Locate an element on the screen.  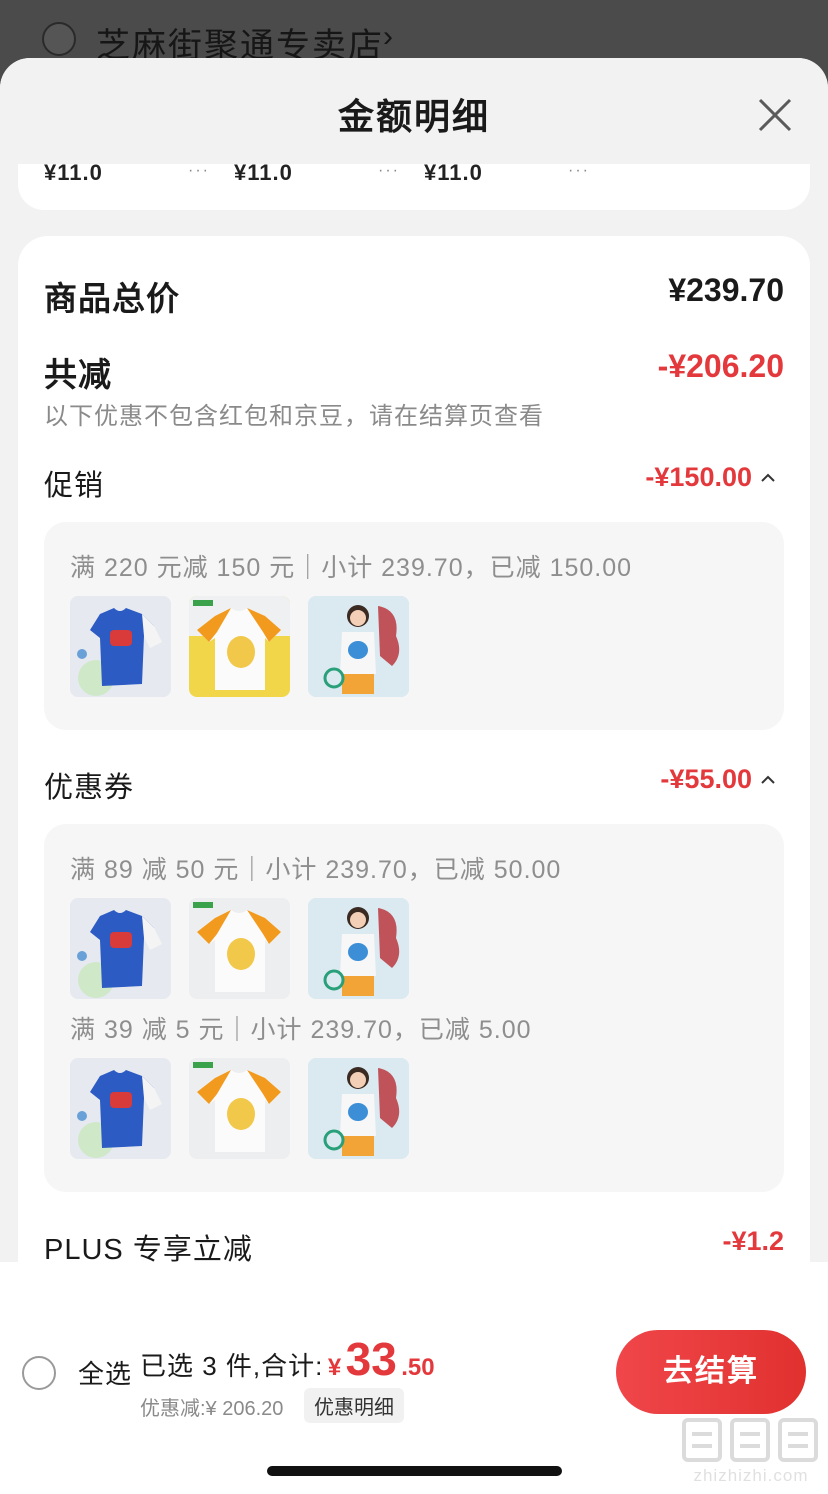
select-all-label: 全选 is located at coordinates (105, 1372).